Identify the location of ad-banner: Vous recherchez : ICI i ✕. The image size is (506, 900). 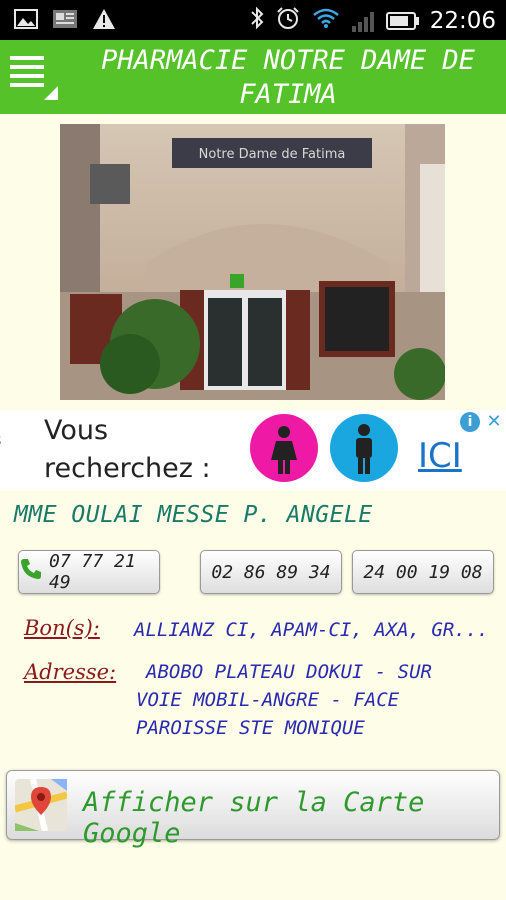
(253, 450).